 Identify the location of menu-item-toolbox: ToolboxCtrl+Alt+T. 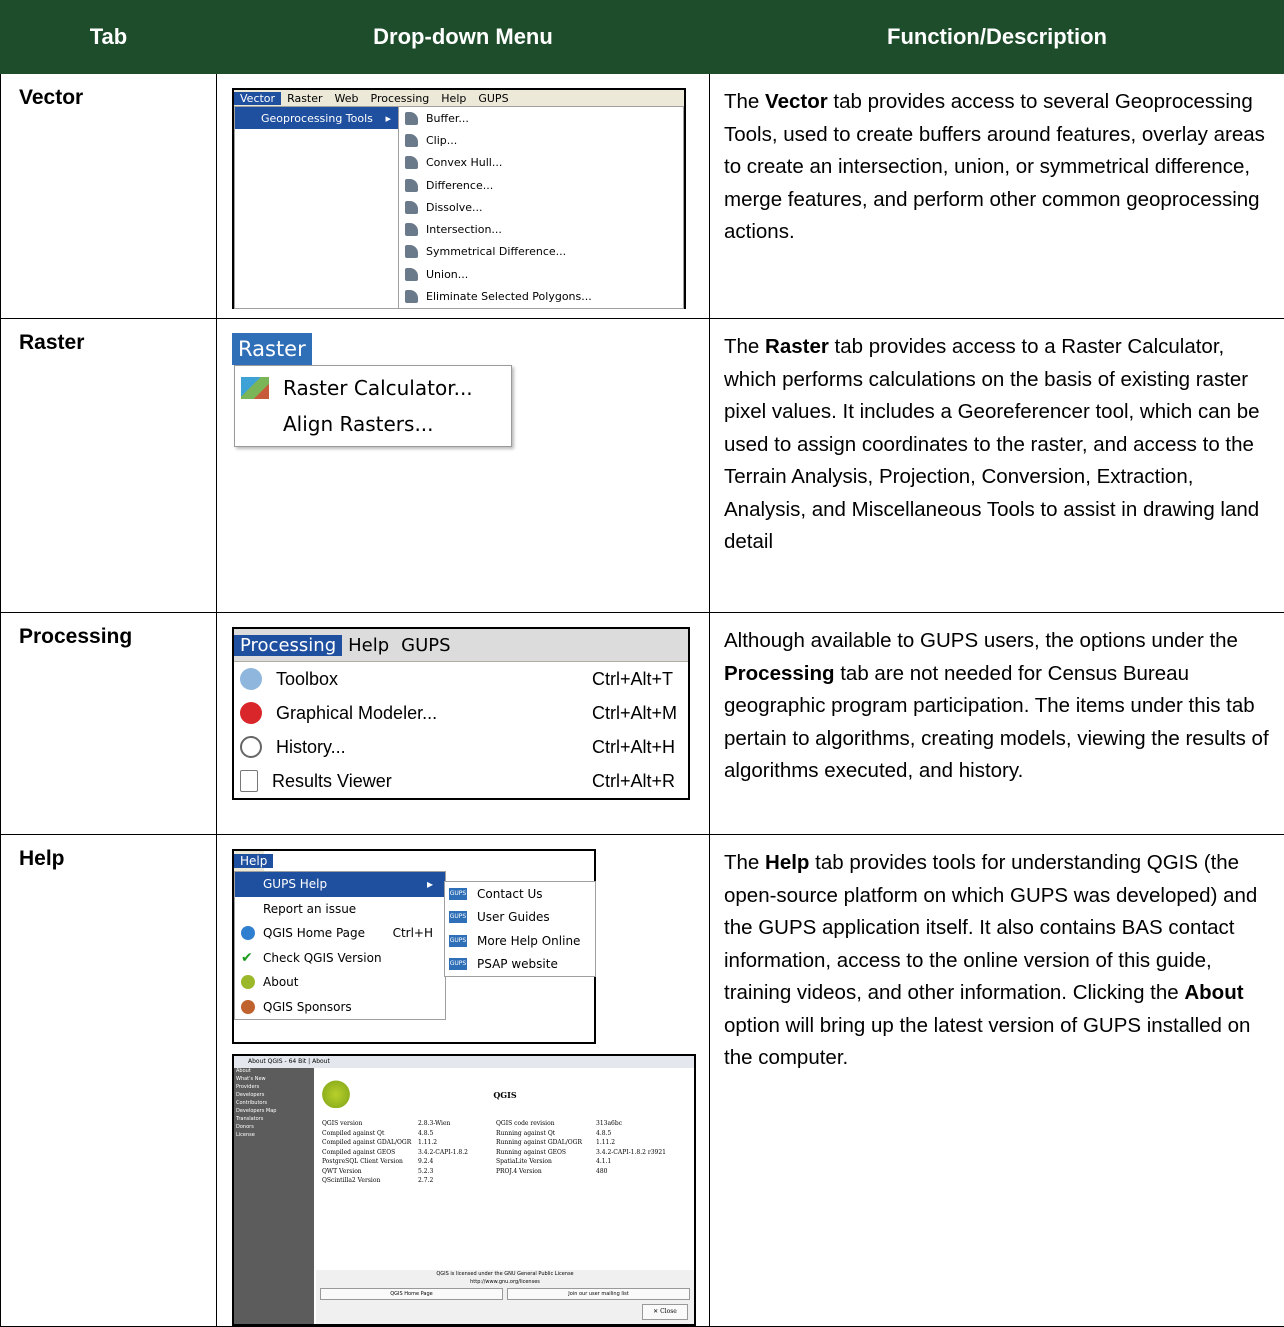
(461, 679).